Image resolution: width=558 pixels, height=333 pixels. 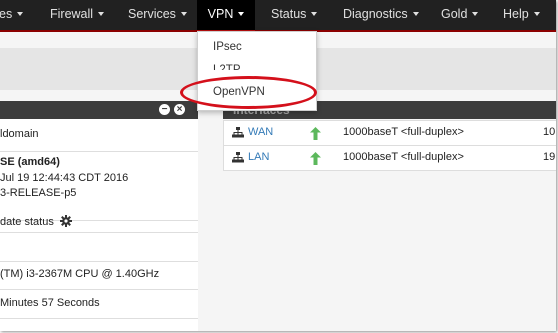 I want to click on extra-value: 10, so click(x=549, y=132).